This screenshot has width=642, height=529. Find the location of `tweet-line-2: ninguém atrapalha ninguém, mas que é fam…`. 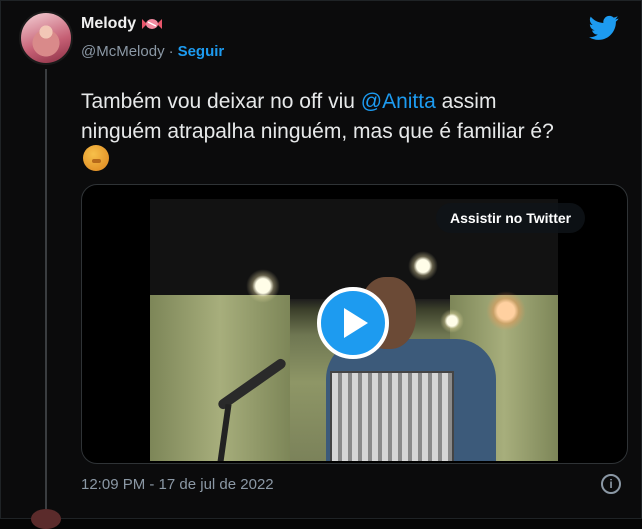

tweet-line-2: ninguém atrapalha ninguém, mas que é fam… is located at coordinates (317, 131).